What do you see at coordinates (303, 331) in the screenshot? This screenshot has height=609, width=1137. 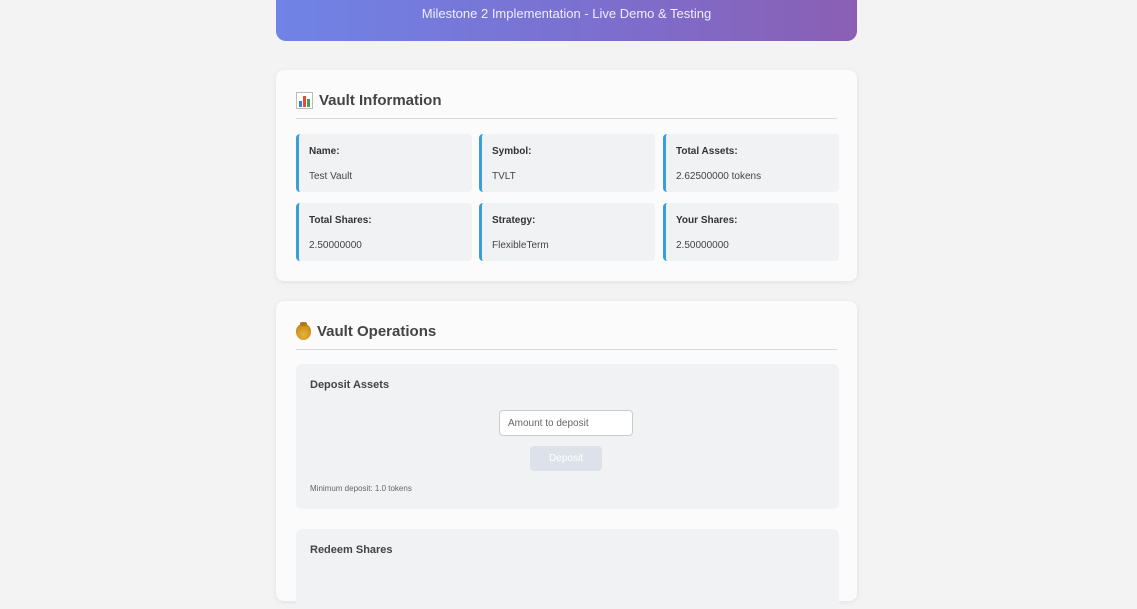 I see `money-bag-icon` at bounding box center [303, 331].